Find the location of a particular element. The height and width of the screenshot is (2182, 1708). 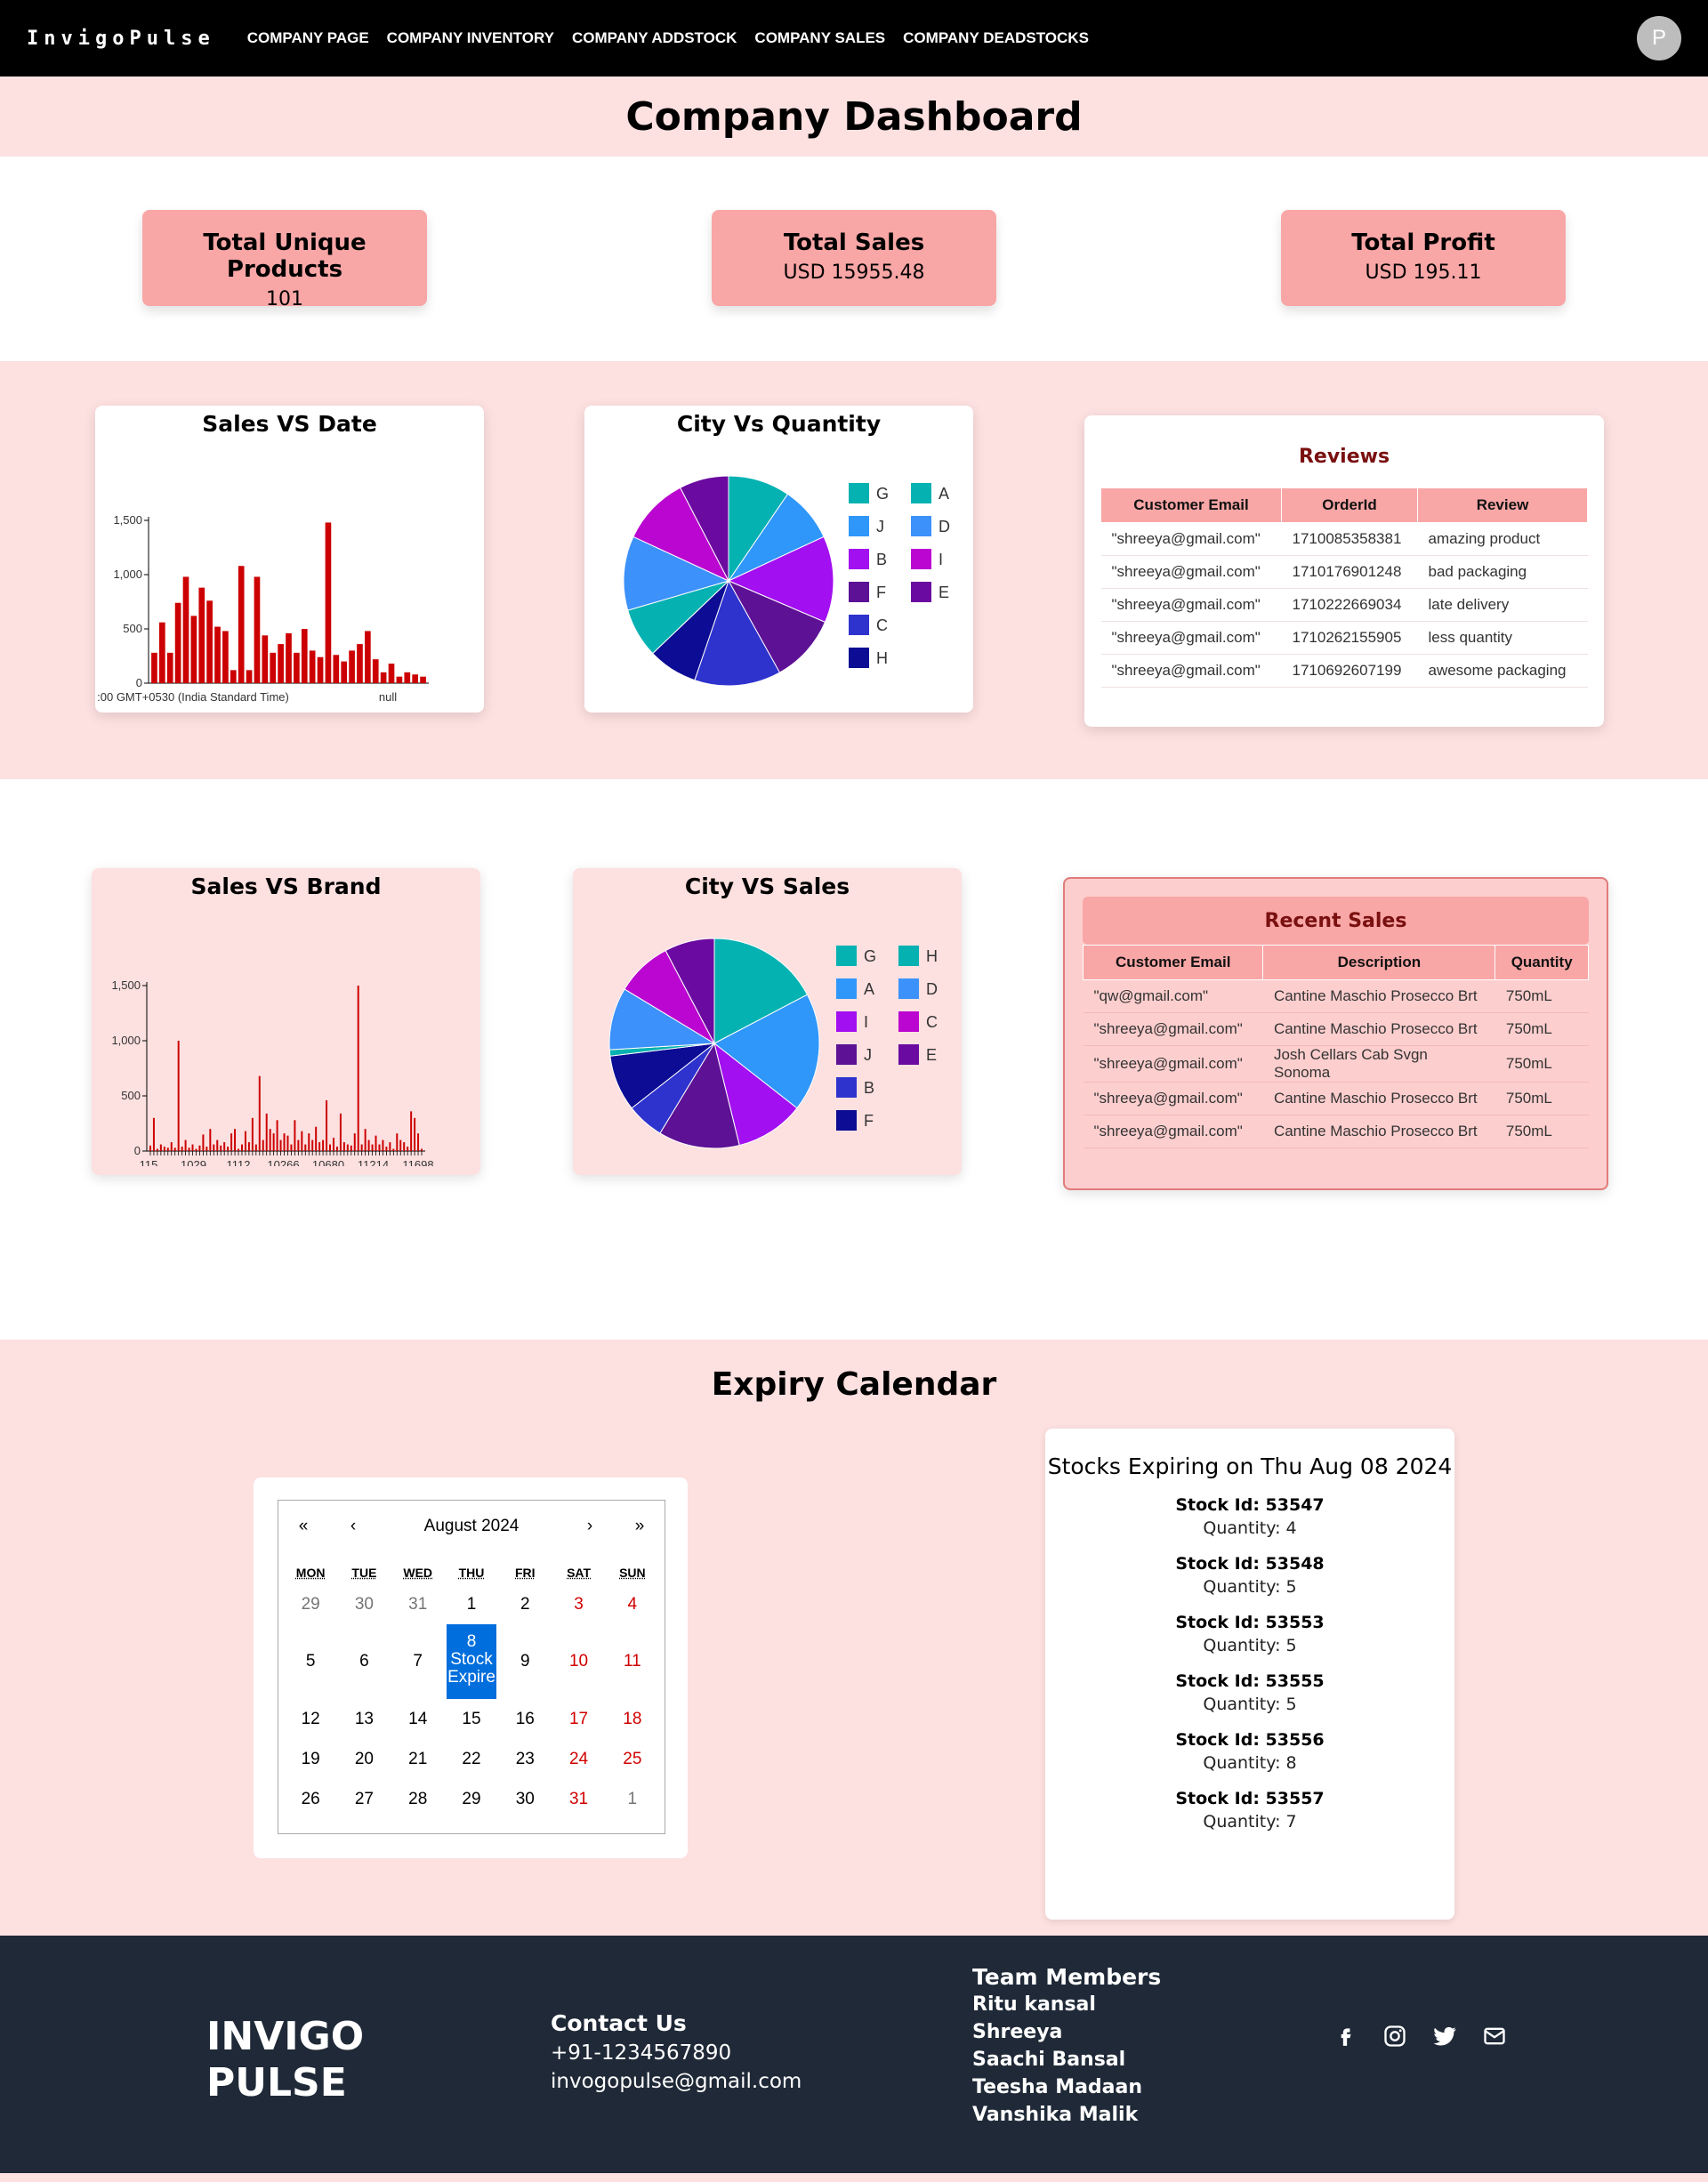

calendar-day-selected: 8 Stock Expire is located at coordinates (471, 1661).